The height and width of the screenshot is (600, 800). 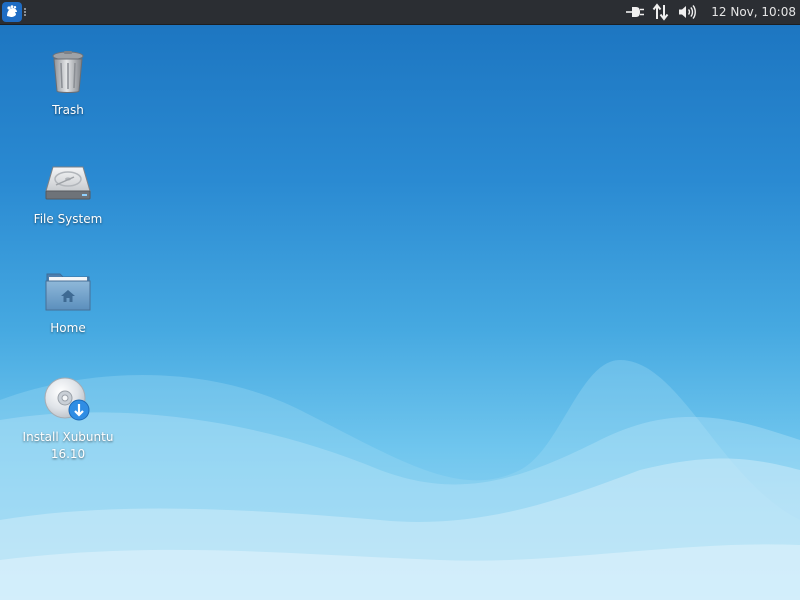 I want to click on home-folder-icon, so click(x=68, y=290).